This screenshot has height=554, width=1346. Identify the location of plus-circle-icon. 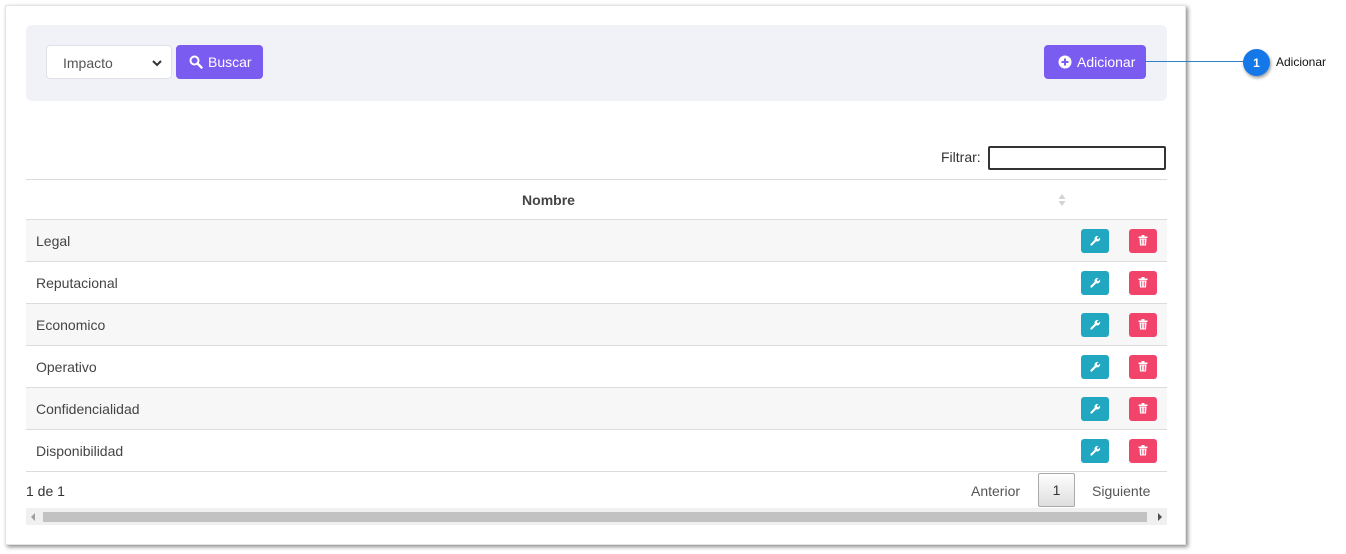
(1065, 62).